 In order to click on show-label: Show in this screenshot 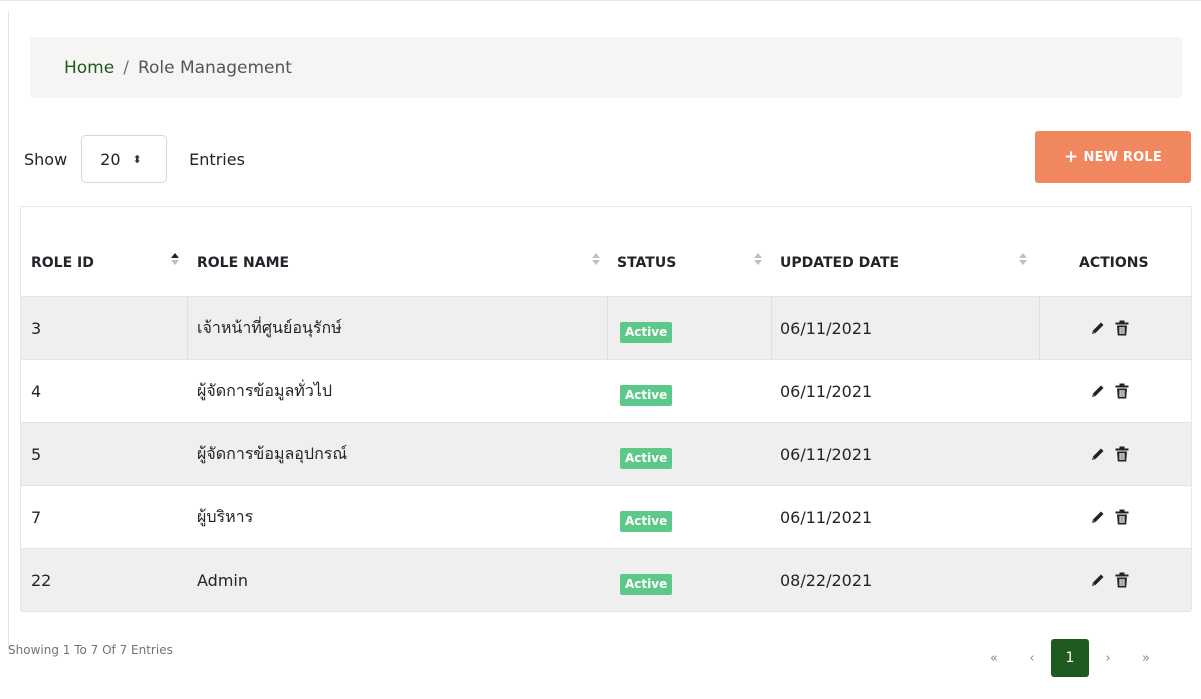, I will do `click(46, 159)`.